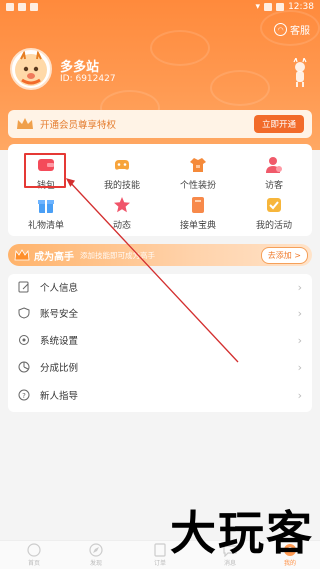 This screenshot has height=569, width=320. I want to click on nav-discover: 发现, so click(96, 555).